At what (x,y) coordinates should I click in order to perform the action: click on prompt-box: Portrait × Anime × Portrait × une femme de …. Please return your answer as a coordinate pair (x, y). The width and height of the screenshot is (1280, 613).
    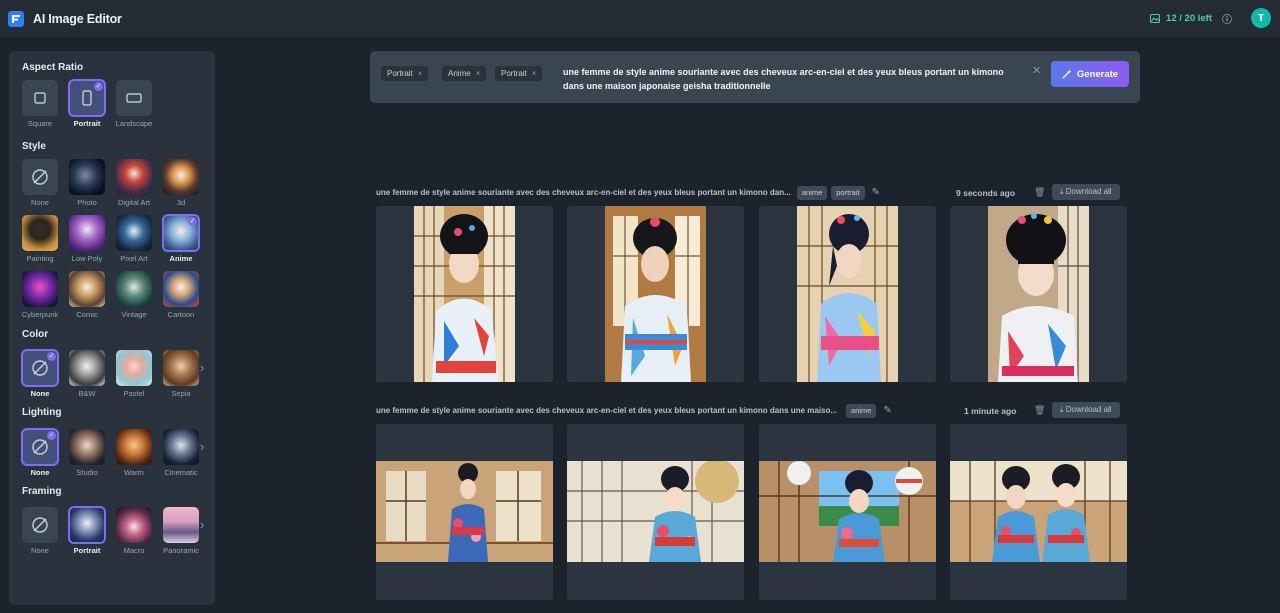
    Looking at the image, I should click on (755, 77).